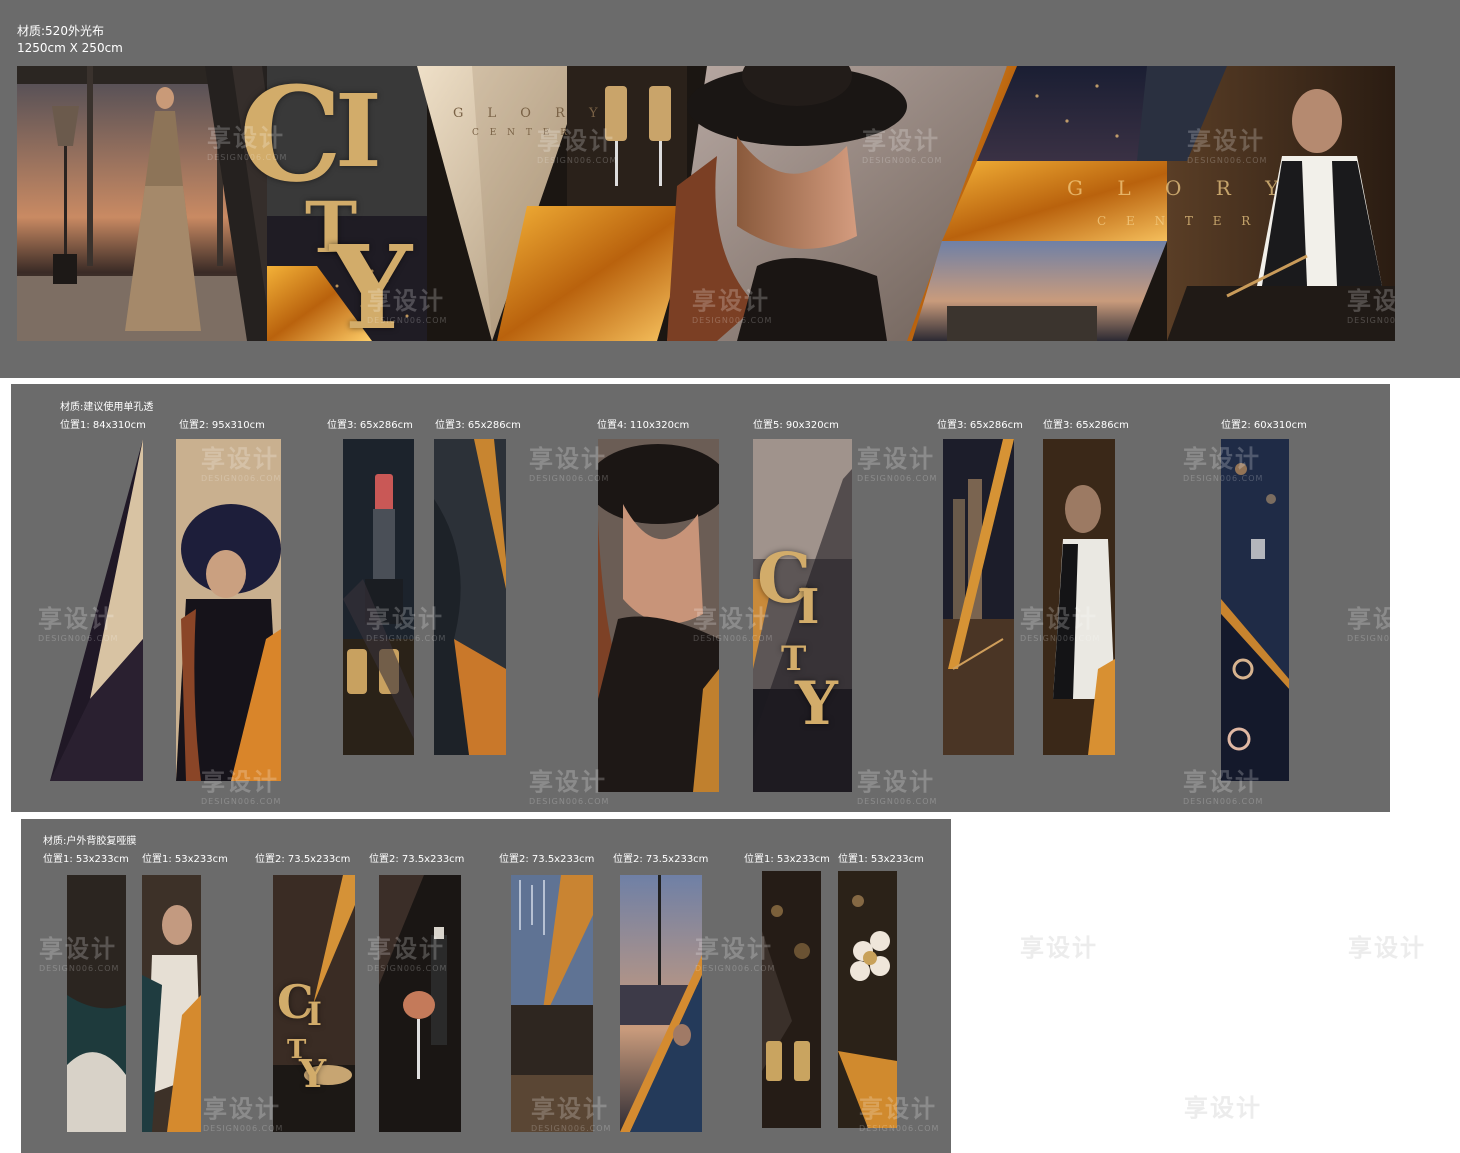 This screenshot has height=1153, width=1460. What do you see at coordinates (530, 113) in the screenshot?
I see `banner-brand-line1: G L O R Y` at bounding box center [530, 113].